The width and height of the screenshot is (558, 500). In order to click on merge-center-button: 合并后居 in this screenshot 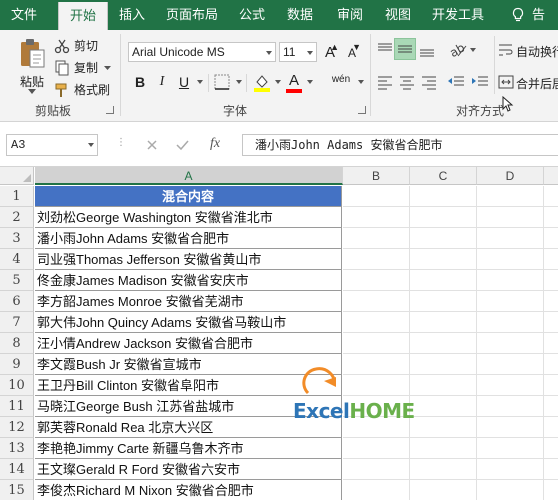, I will do `click(528, 82)`.